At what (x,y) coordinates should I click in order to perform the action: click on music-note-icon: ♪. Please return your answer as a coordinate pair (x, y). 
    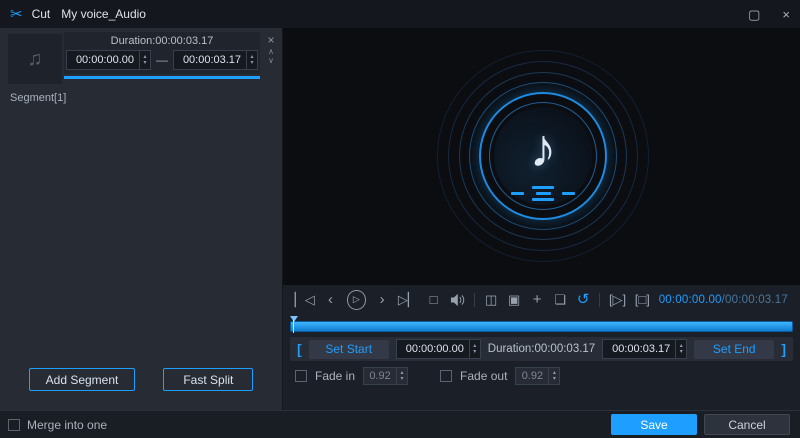
    Looking at the image, I should click on (543, 148).